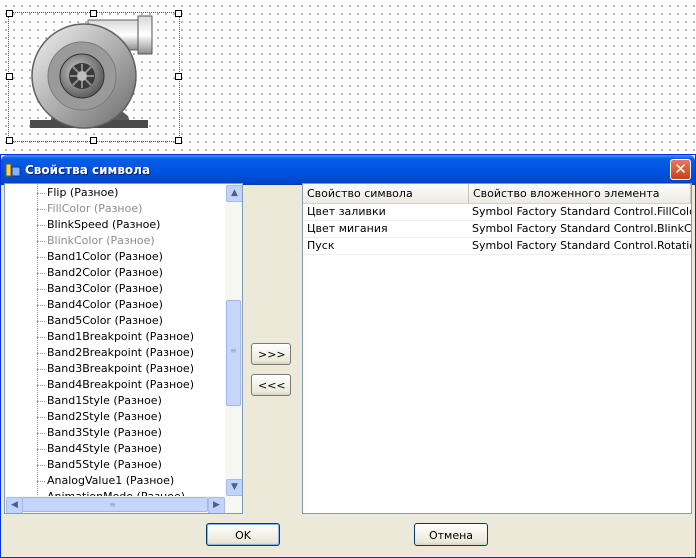 This screenshot has width=696, height=558. I want to click on dialog-titlebar: Свойства символа ✕, so click(348, 170).